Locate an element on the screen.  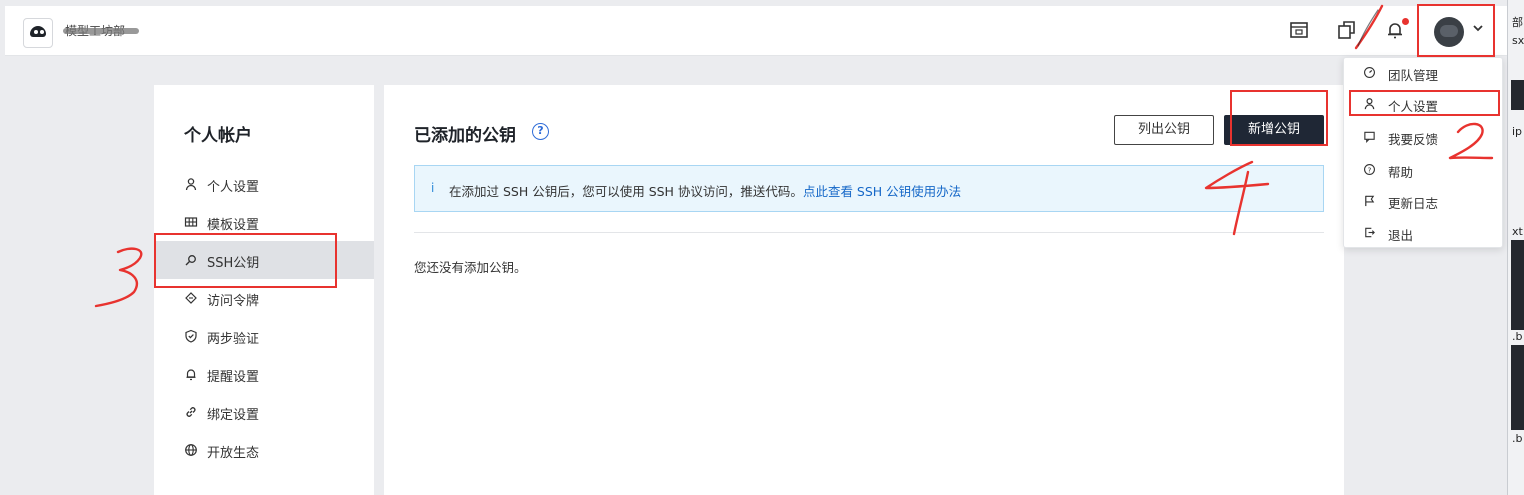
org-name-redaction is located at coordinates (101, 31).